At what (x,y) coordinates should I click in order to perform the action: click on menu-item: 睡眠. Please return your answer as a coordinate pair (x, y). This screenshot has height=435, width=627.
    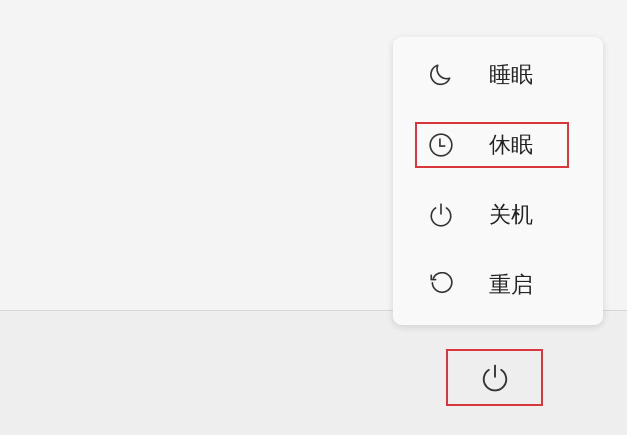
    Looking at the image, I should click on (492, 75).